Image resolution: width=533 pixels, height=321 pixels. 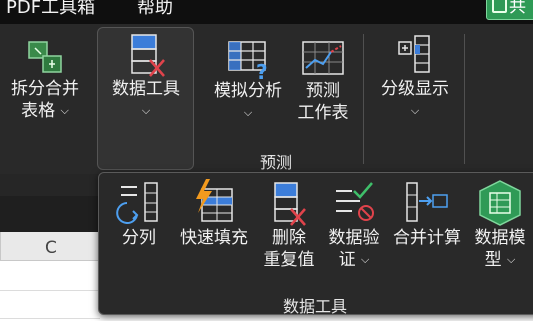 I want to click on forecast-sheet-label-1: 预测, so click(x=323, y=91).